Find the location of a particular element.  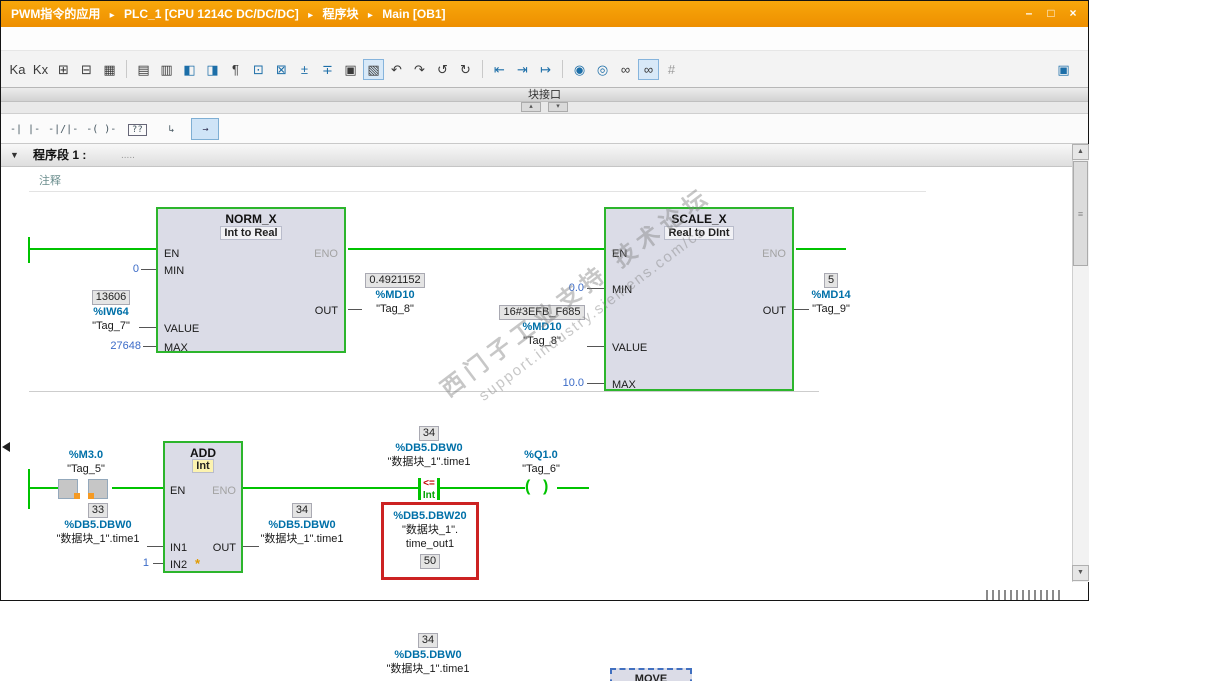

add-type-dropdown: Int is located at coordinates (203, 466).